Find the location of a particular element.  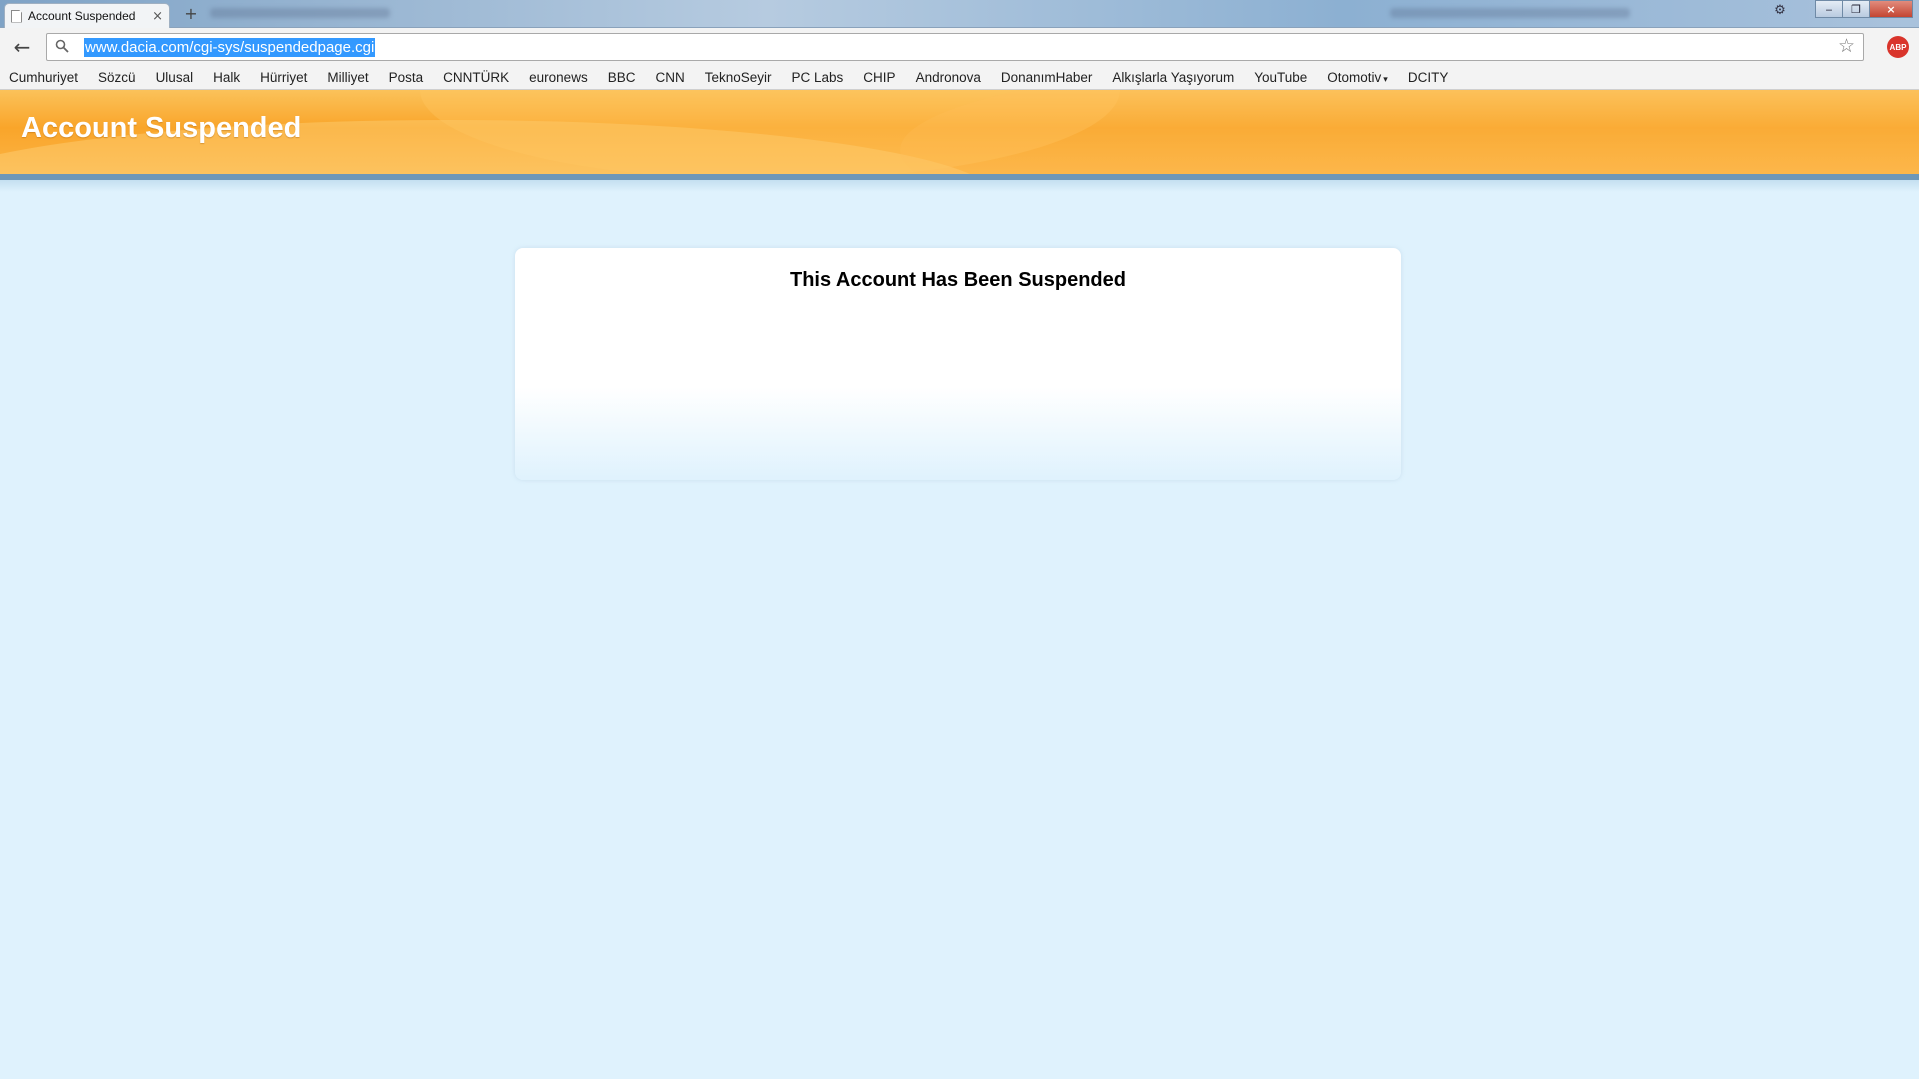

bookmark-label: BBC is located at coordinates (621, 77).